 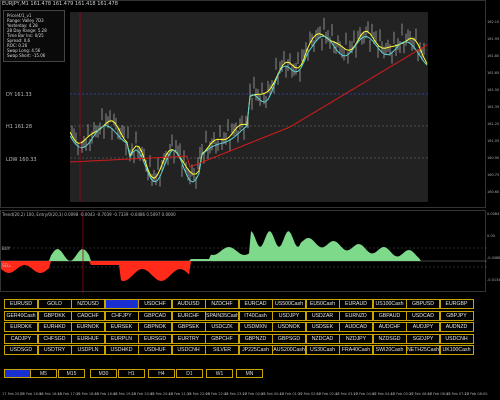 I want to click on symbol-button-us100cash: US100Cash, so click(x=389, y=304).